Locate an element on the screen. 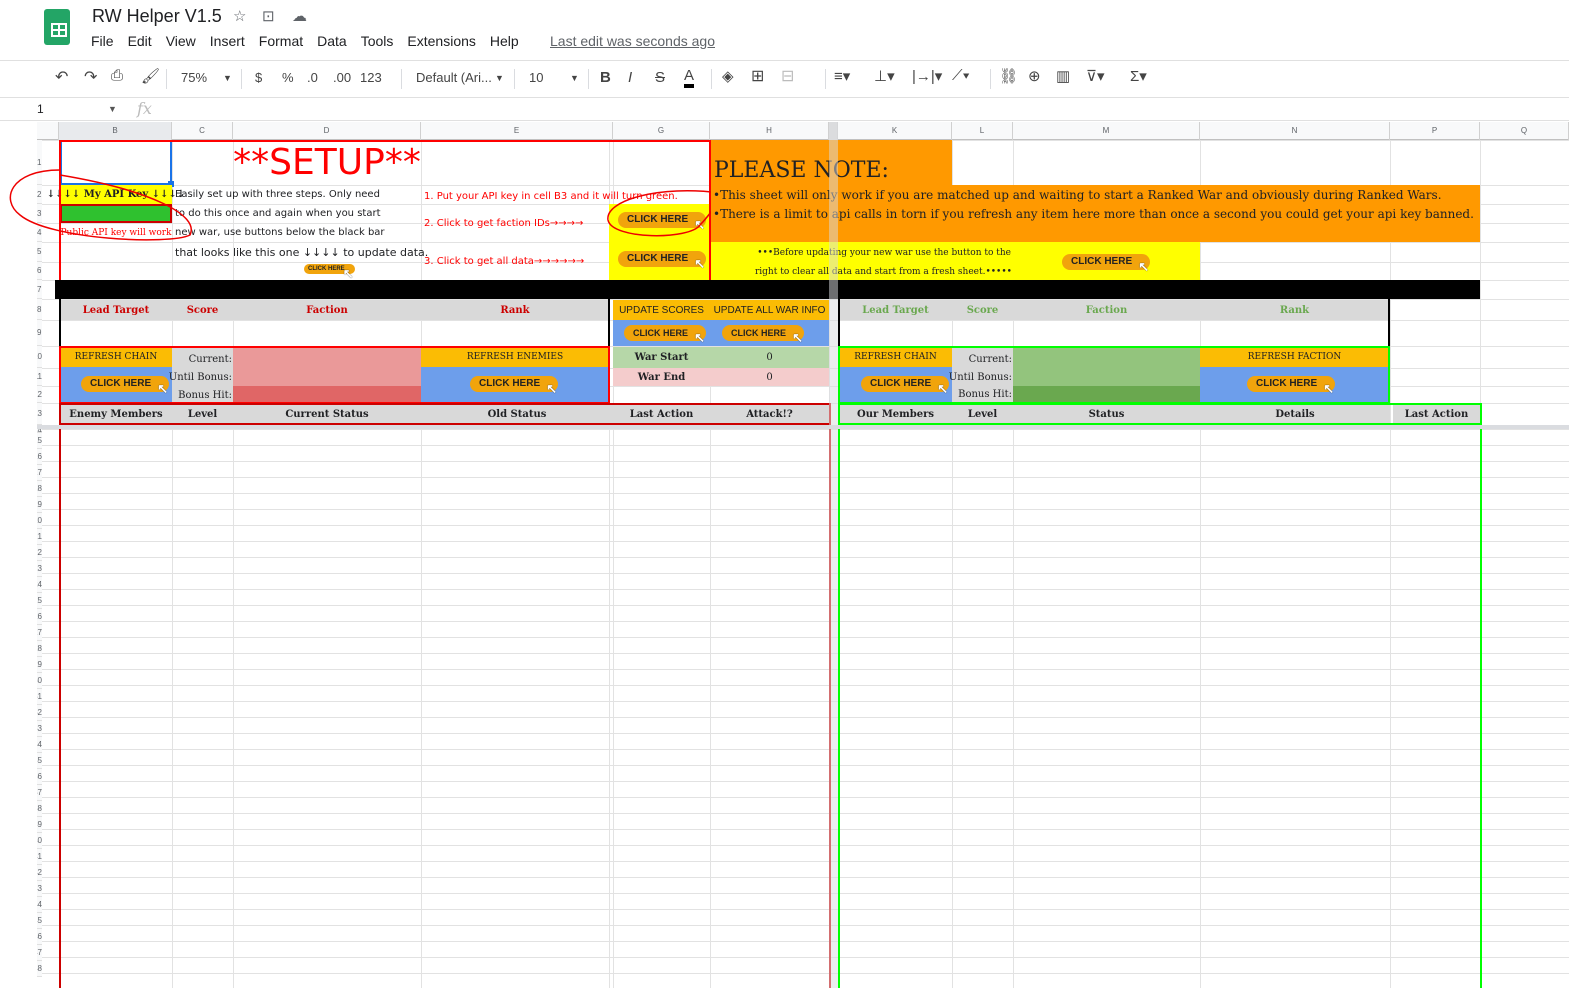 The image size is (1569, 988). name-box: 1 is located at coordinates (40, 109).